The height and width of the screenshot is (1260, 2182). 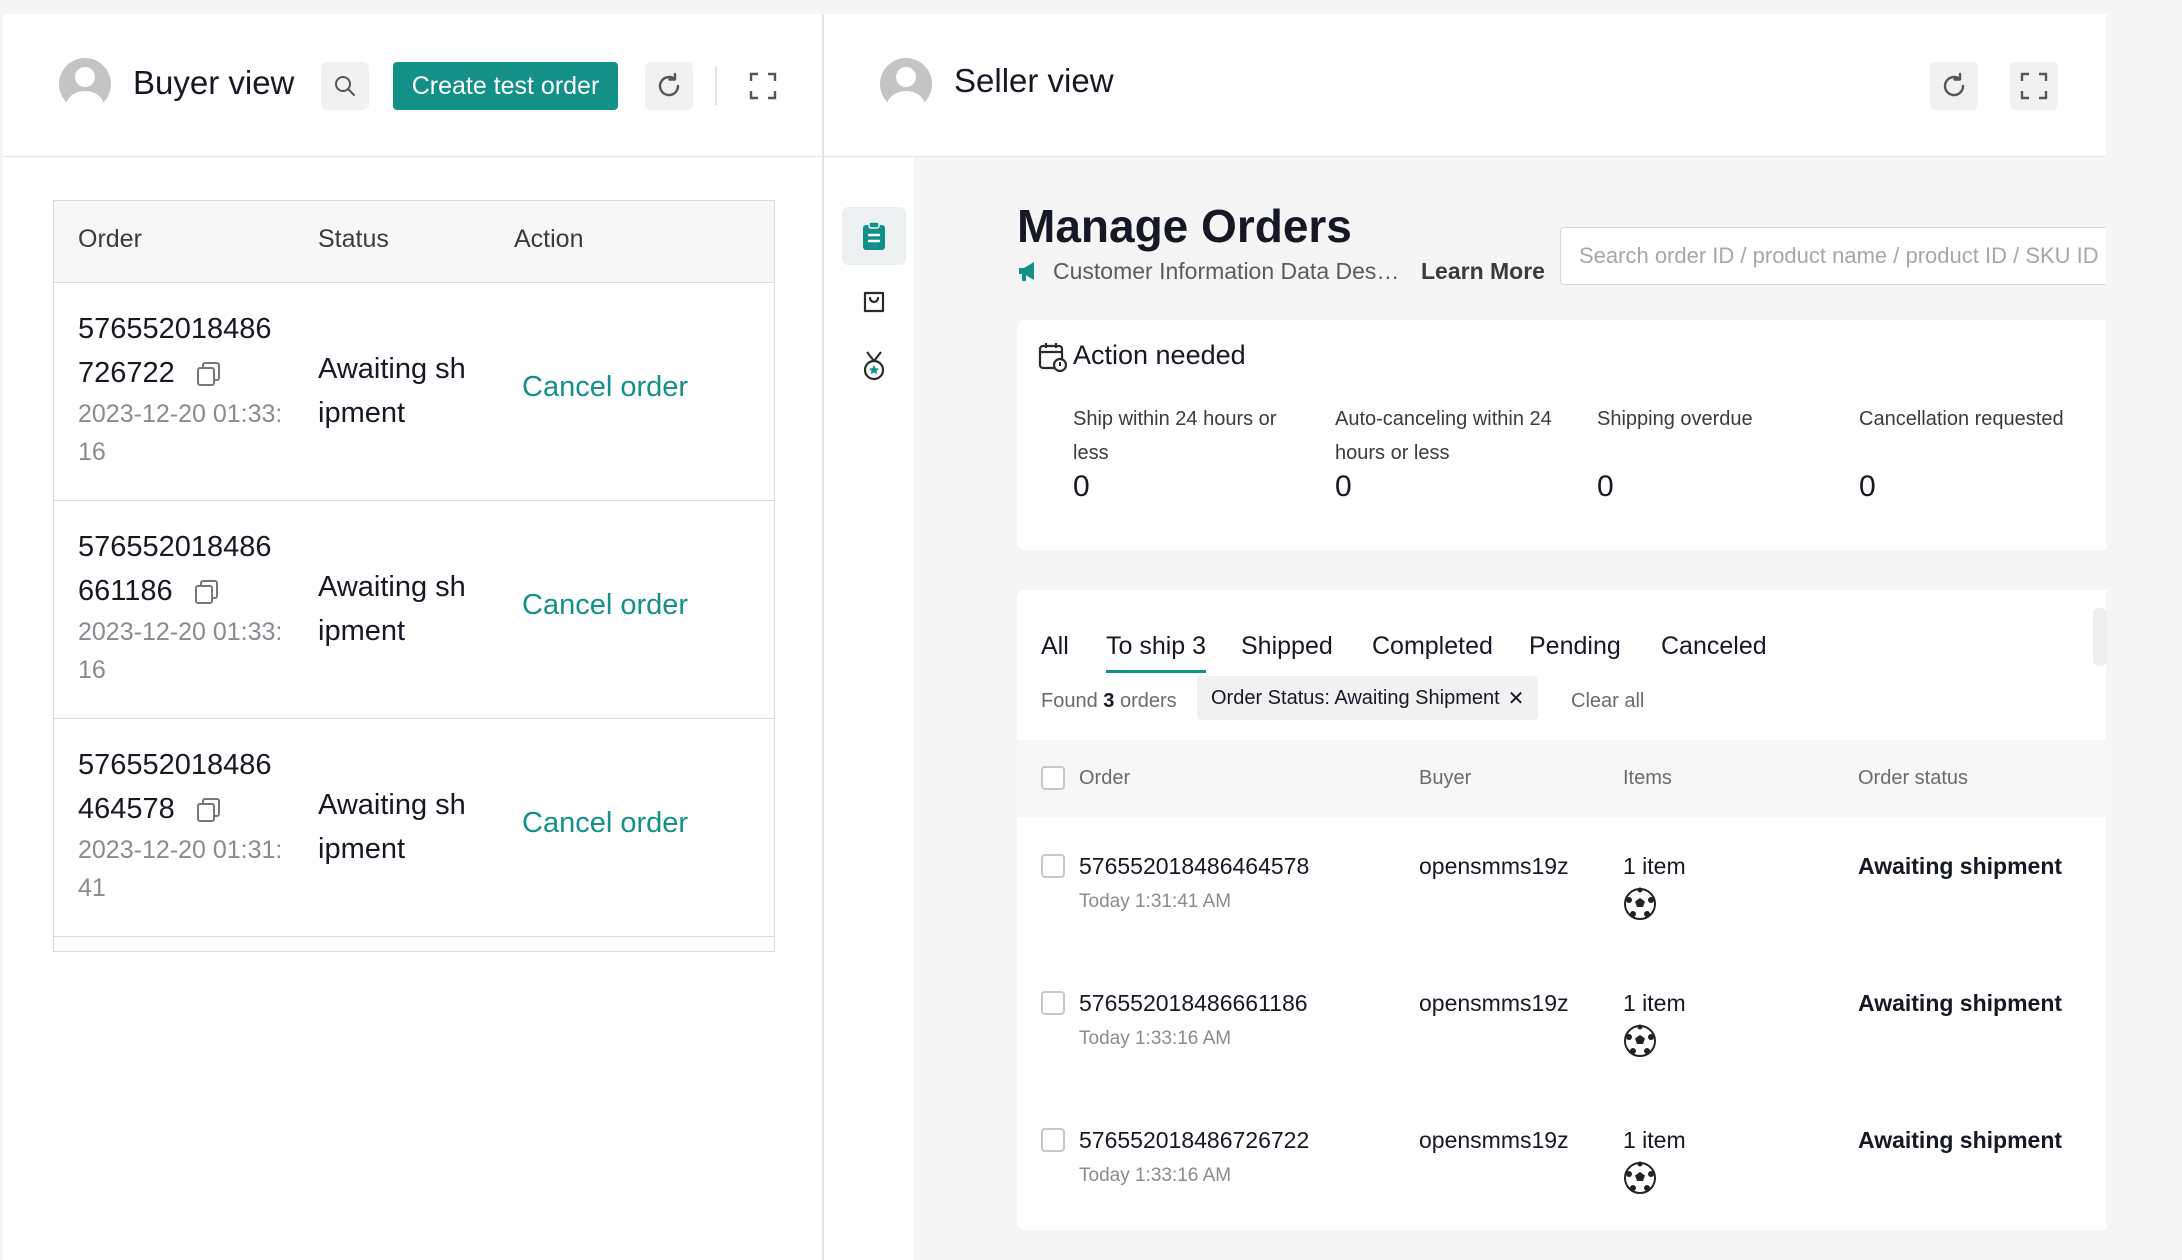 I want to click on orders-clipboard-icon, so click(x=874, y=235).